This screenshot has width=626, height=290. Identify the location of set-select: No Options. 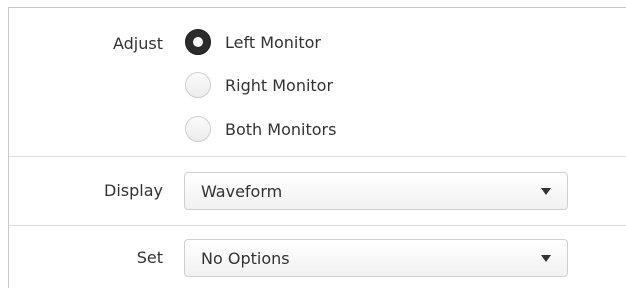
(376, 258).